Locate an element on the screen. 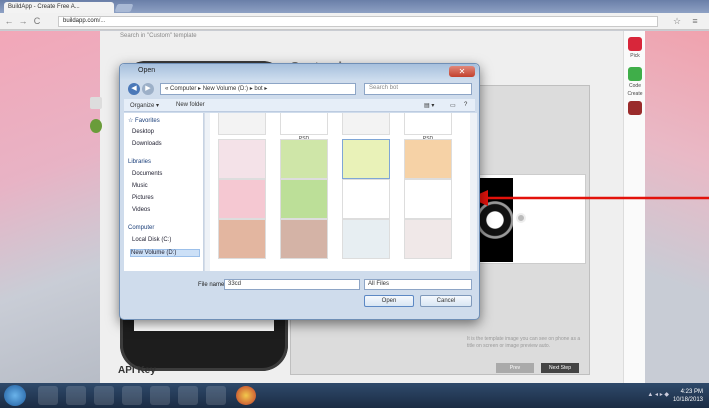  bookmark-star-icon: ☆ is located at coordinates (677, 21).